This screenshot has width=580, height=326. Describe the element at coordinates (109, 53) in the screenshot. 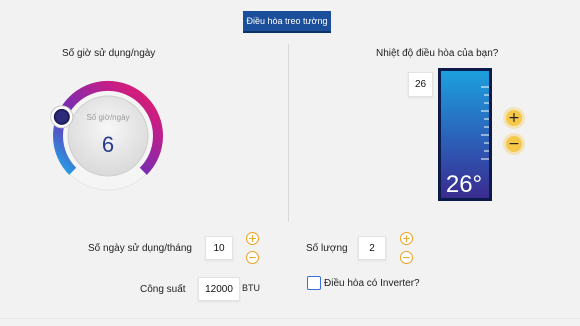

I see `hours-title: Số giờ sử dụng/ngày` at that location.